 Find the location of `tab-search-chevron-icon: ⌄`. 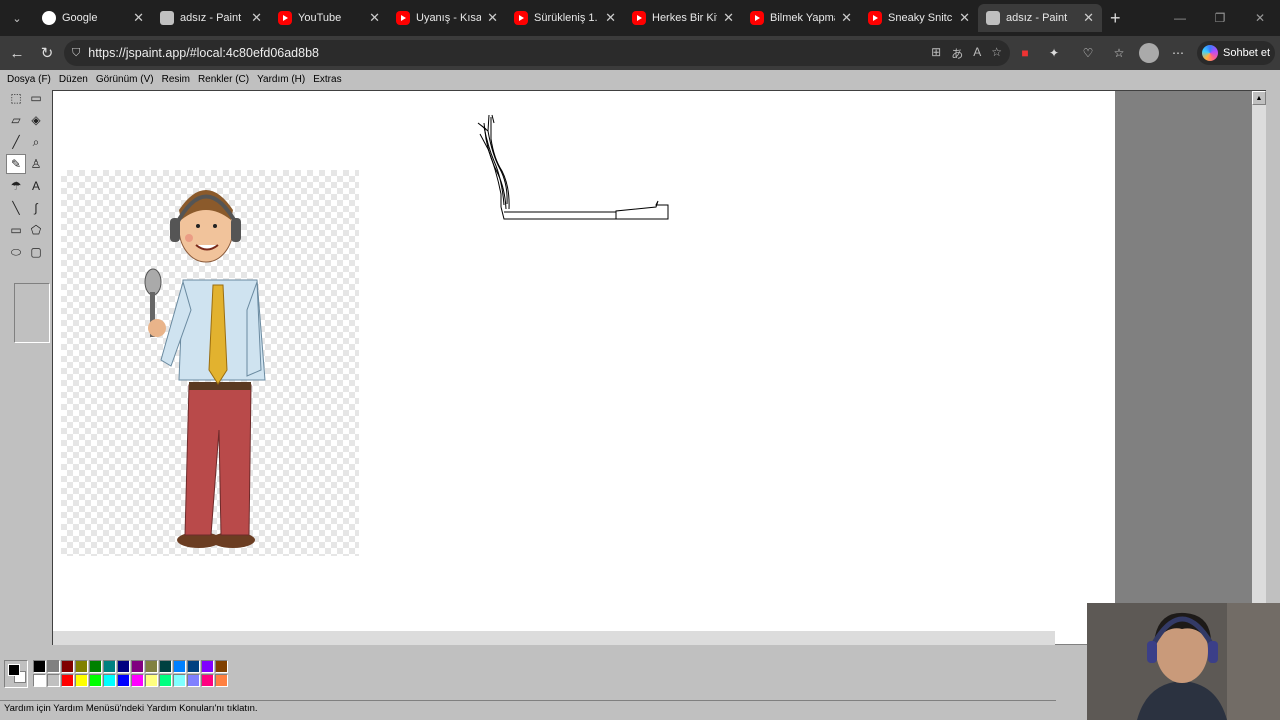

tab-search-chevron-icon: ⌄ is located at coordinates (17, 18).